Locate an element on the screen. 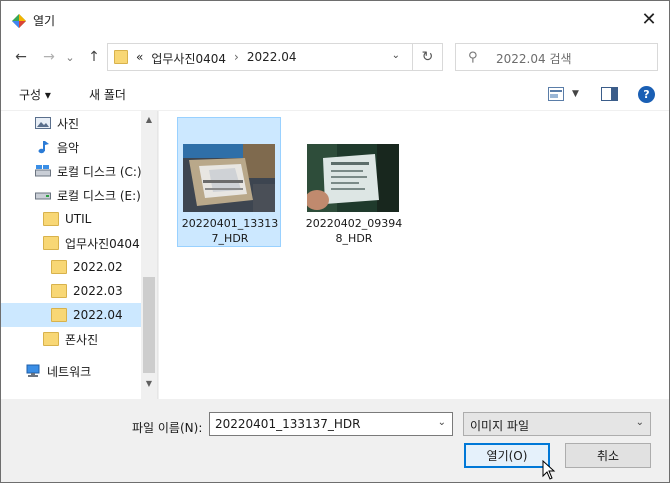 The image size is (670, 483). sidebar-item-label: 2022.03 is located at coordinates (98, 291).